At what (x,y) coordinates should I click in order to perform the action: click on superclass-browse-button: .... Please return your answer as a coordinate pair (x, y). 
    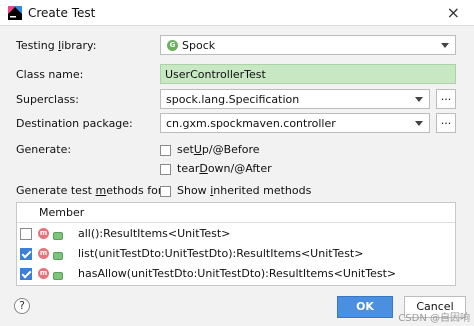
    Looking at the image, I should click on (446, 99).